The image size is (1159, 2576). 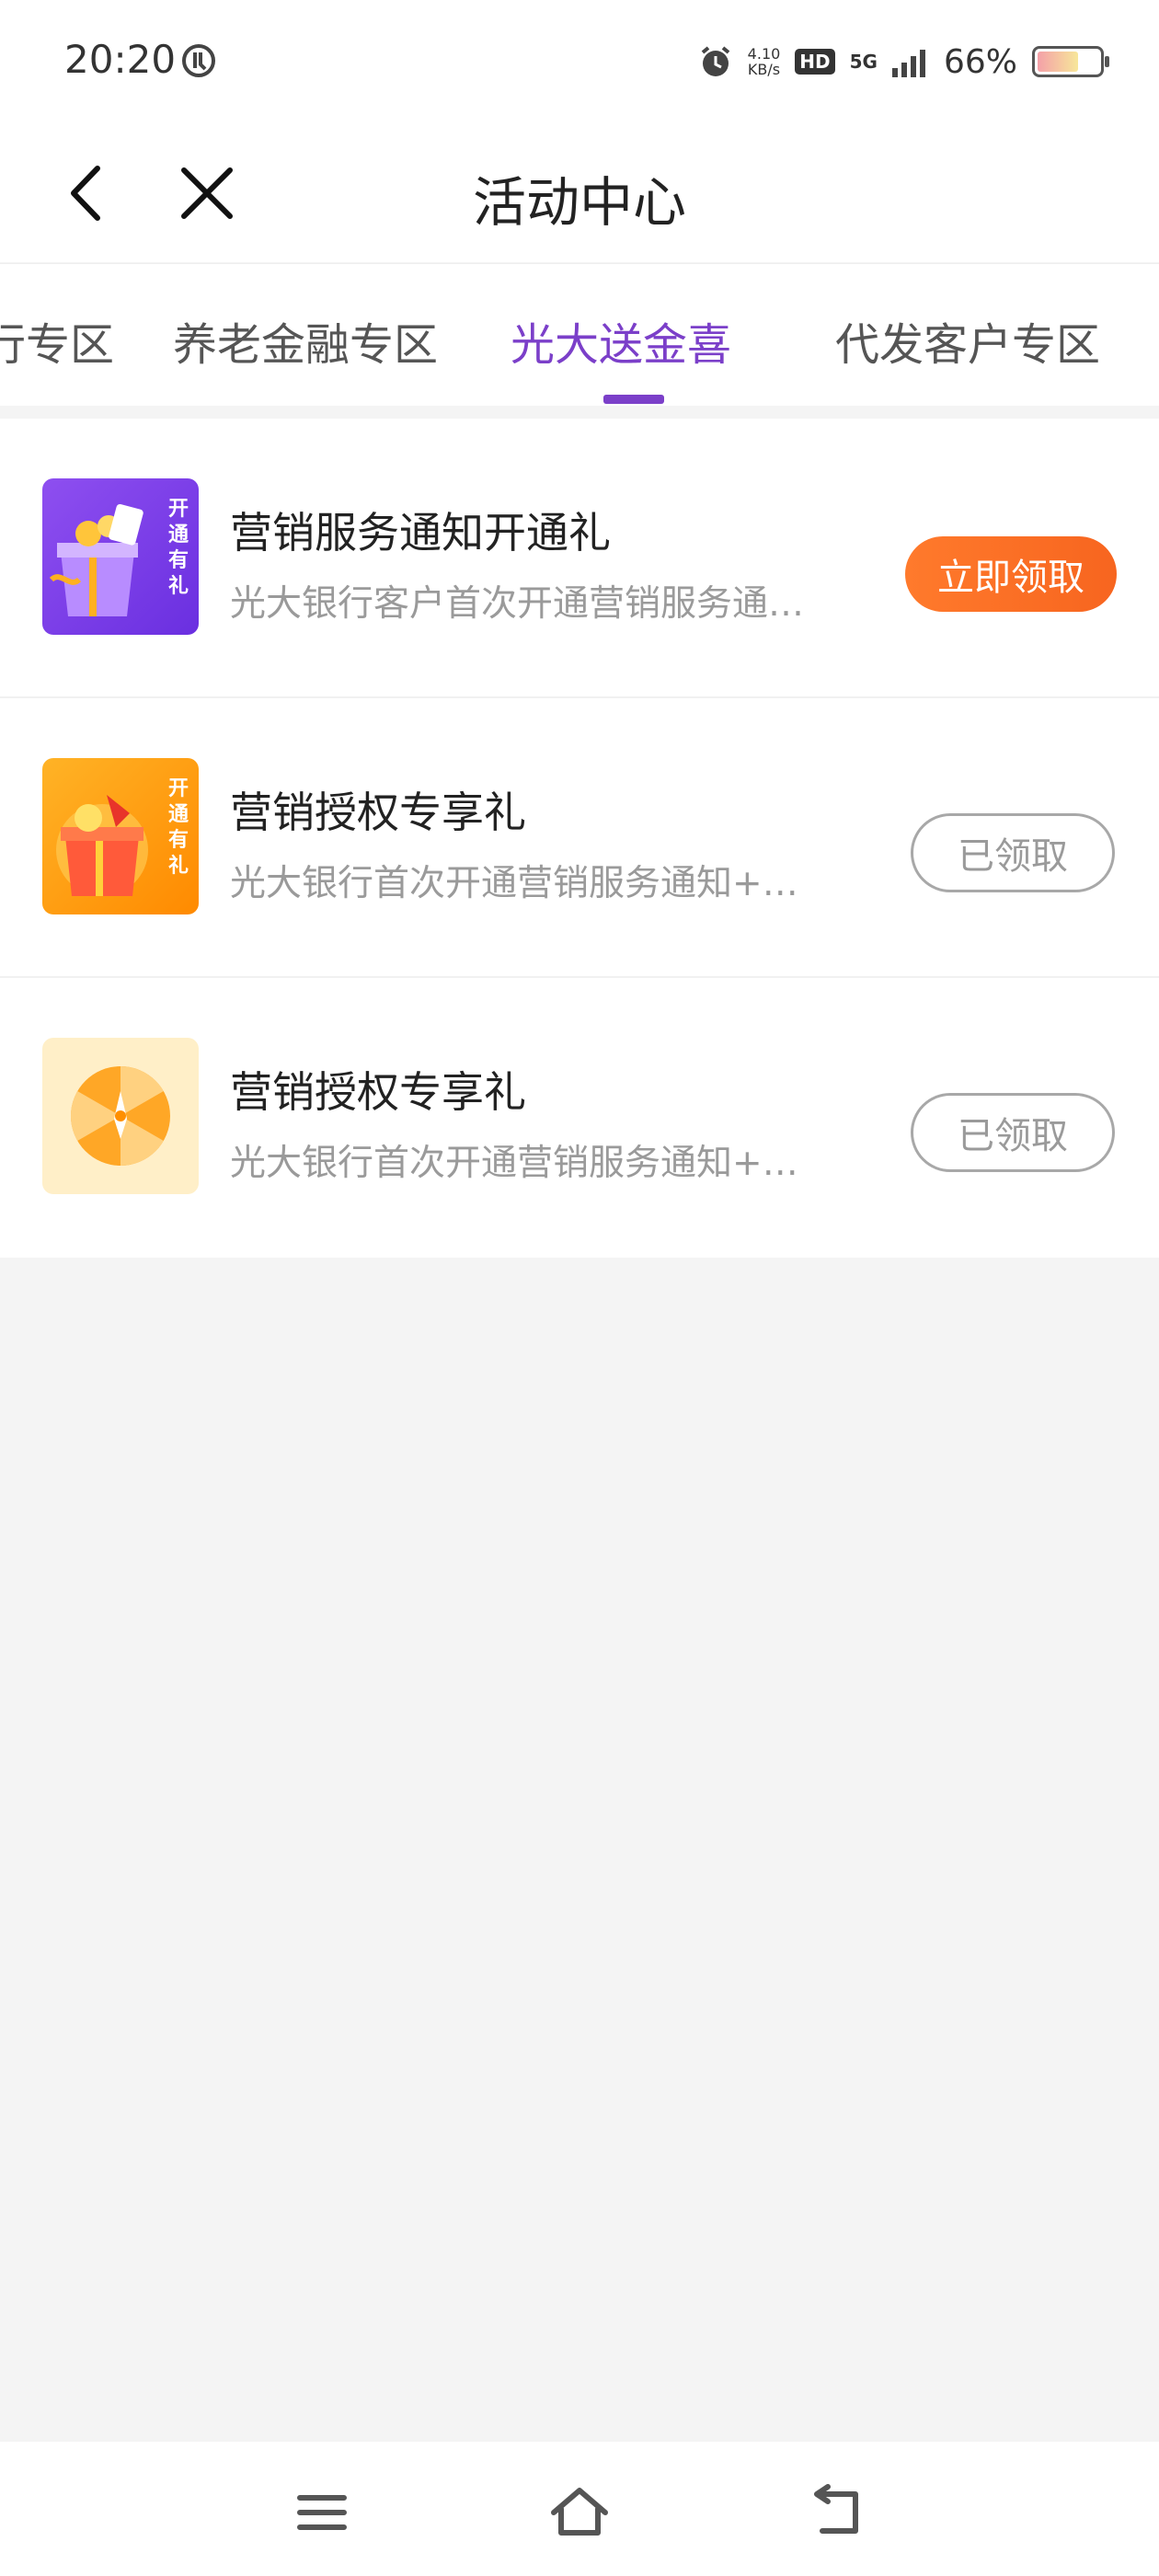 What do you see at coordinates (120, 836) in the screenshot?
I see `gift-box-orange-icon: 开 通 有 礼` at bounding box center [120, 836].